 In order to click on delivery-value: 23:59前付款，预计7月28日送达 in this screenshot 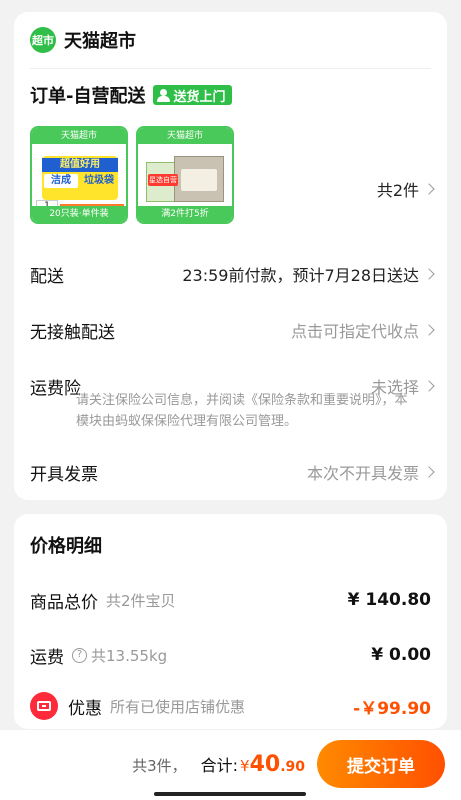, I will do `click(308, 274)`.